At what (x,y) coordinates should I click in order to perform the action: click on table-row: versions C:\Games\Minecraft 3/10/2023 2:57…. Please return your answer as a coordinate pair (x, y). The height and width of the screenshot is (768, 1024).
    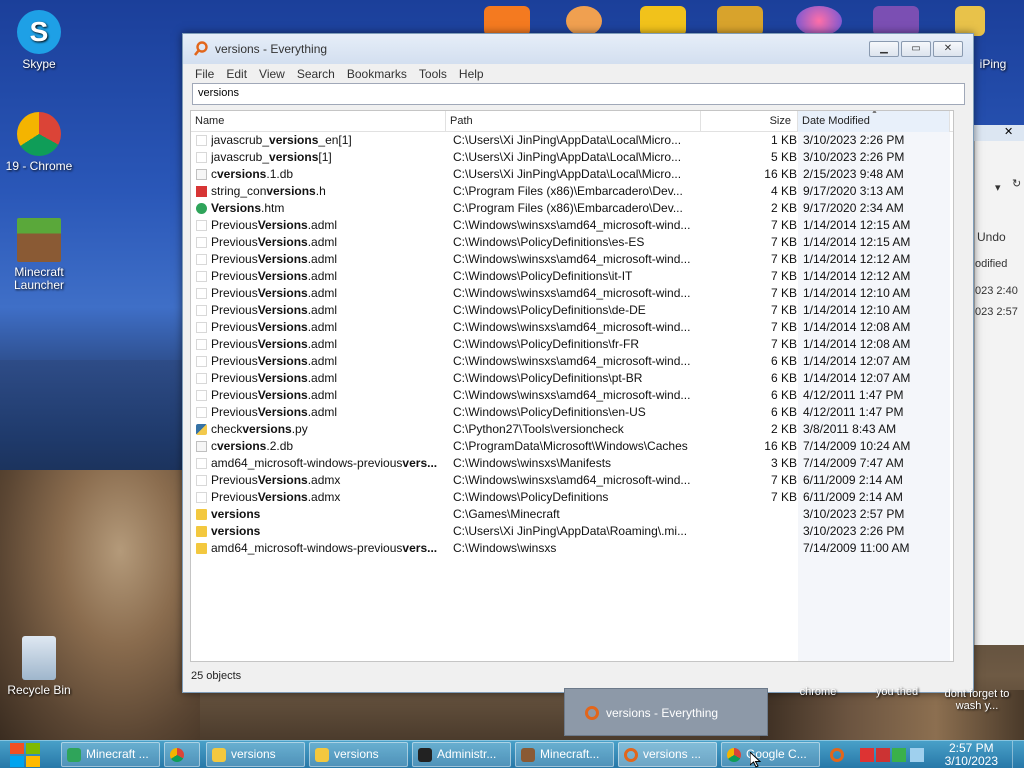
    Looking at the image, I should click on (572, 514).